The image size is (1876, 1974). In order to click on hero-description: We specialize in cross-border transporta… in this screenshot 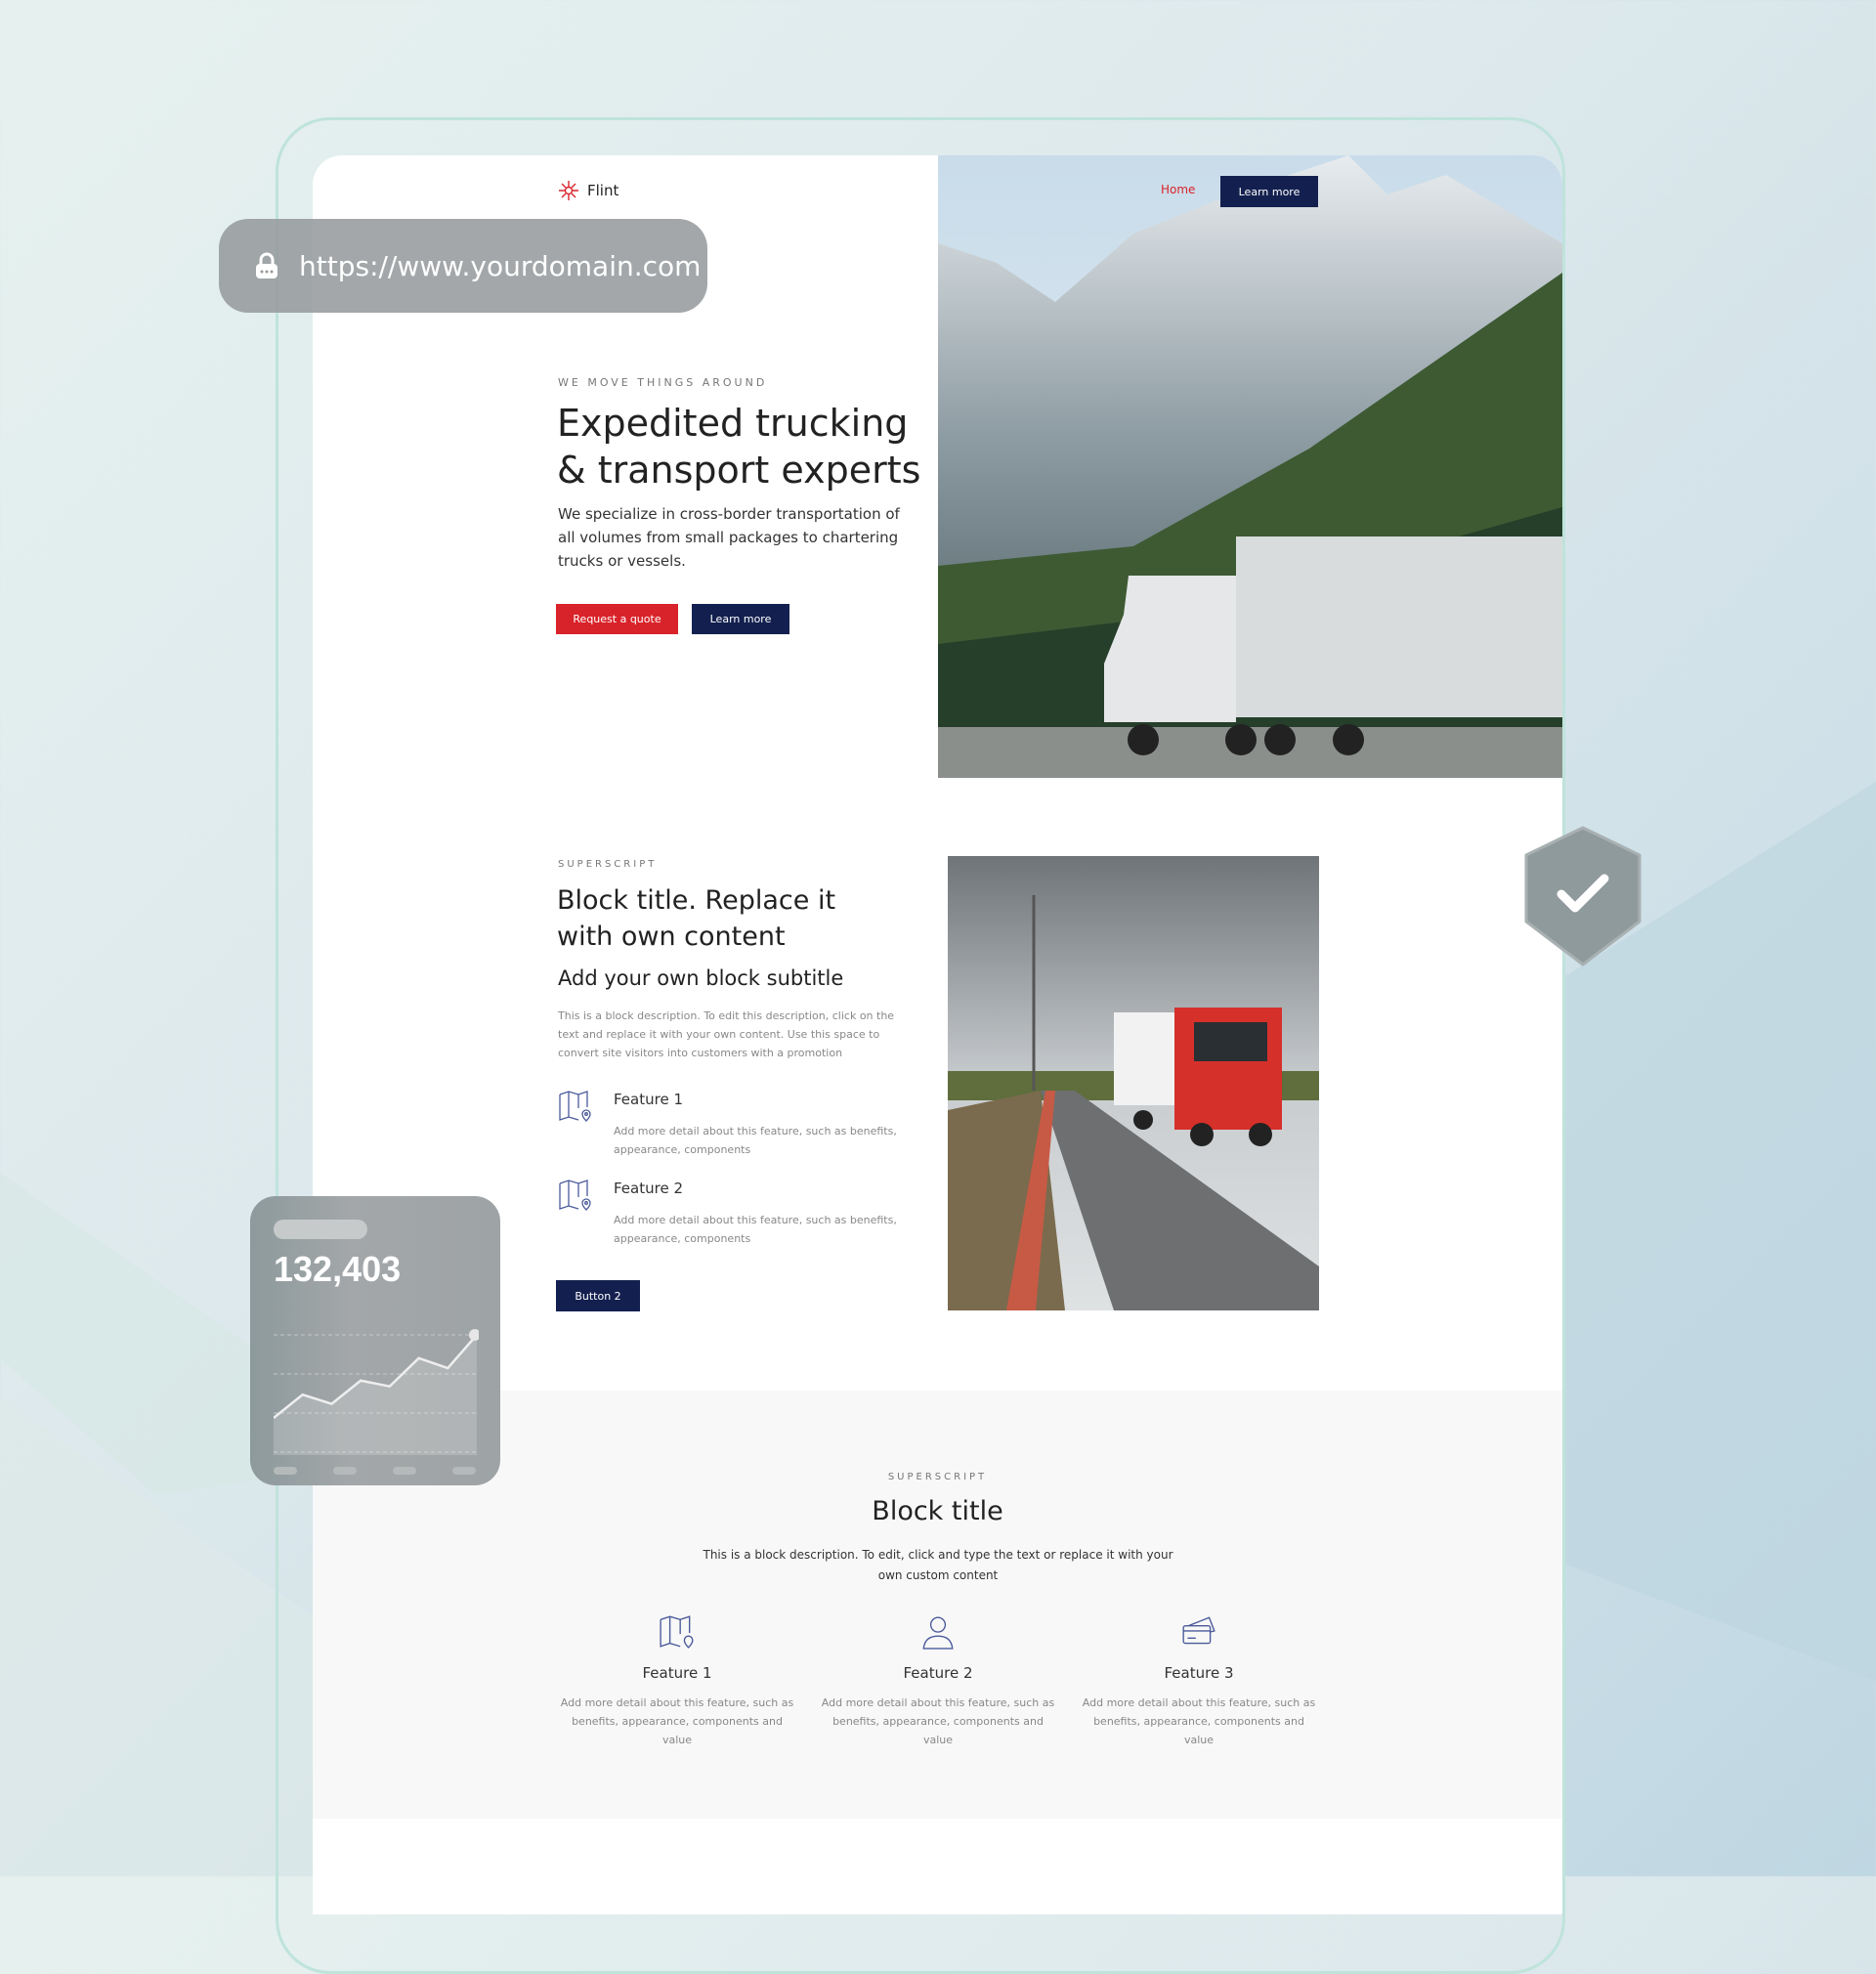, I will do `click(729, 537)`.